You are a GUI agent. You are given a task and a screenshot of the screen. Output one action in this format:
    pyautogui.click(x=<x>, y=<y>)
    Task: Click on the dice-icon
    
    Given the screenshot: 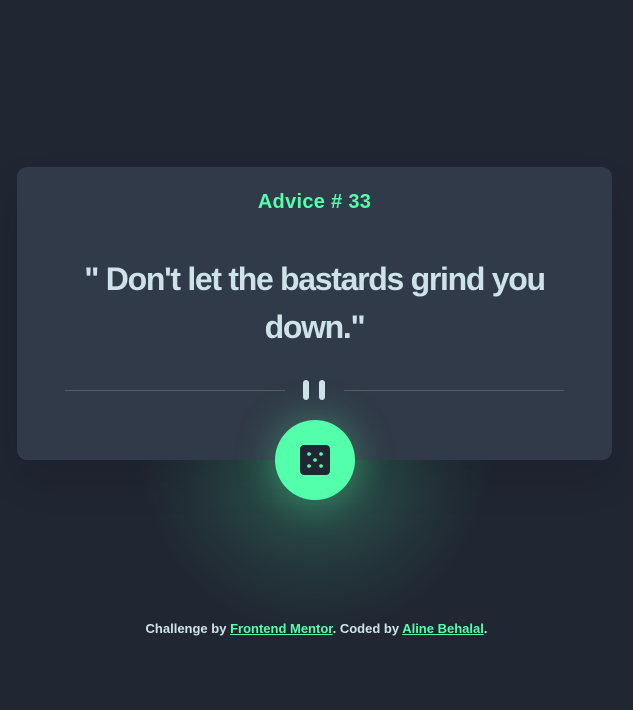 What is the action you would take?
    pyautogui.click(x=315, y=460)
    